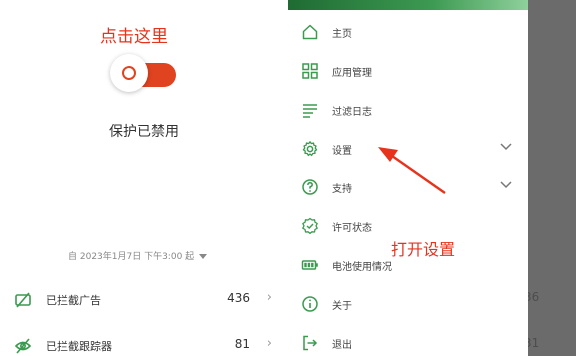 The width and height of the screenshot is (576, 356). I want to click on exit-icon, so click(310, 343).